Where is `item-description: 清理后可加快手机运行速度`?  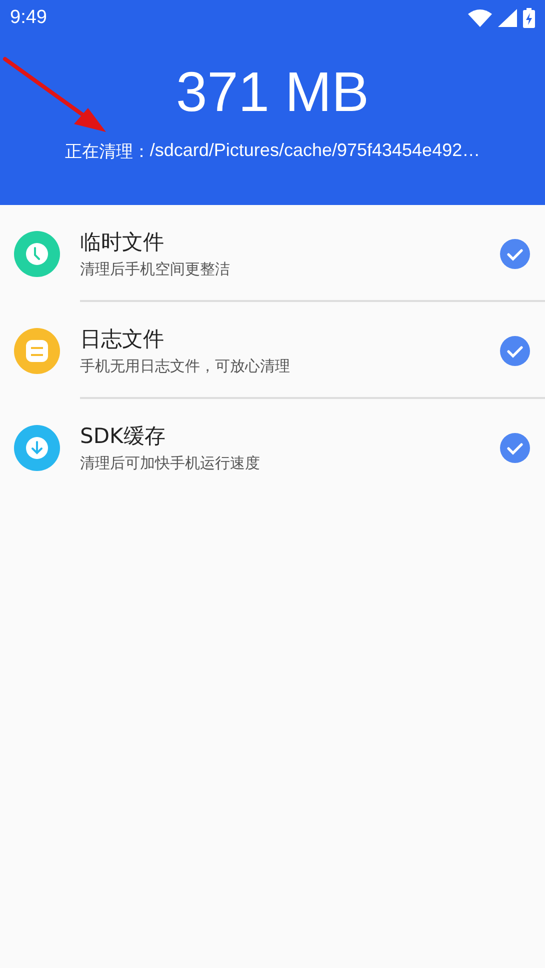 item-description: 清理后可加快手机运行速度 is located at coordinates (170, 463).